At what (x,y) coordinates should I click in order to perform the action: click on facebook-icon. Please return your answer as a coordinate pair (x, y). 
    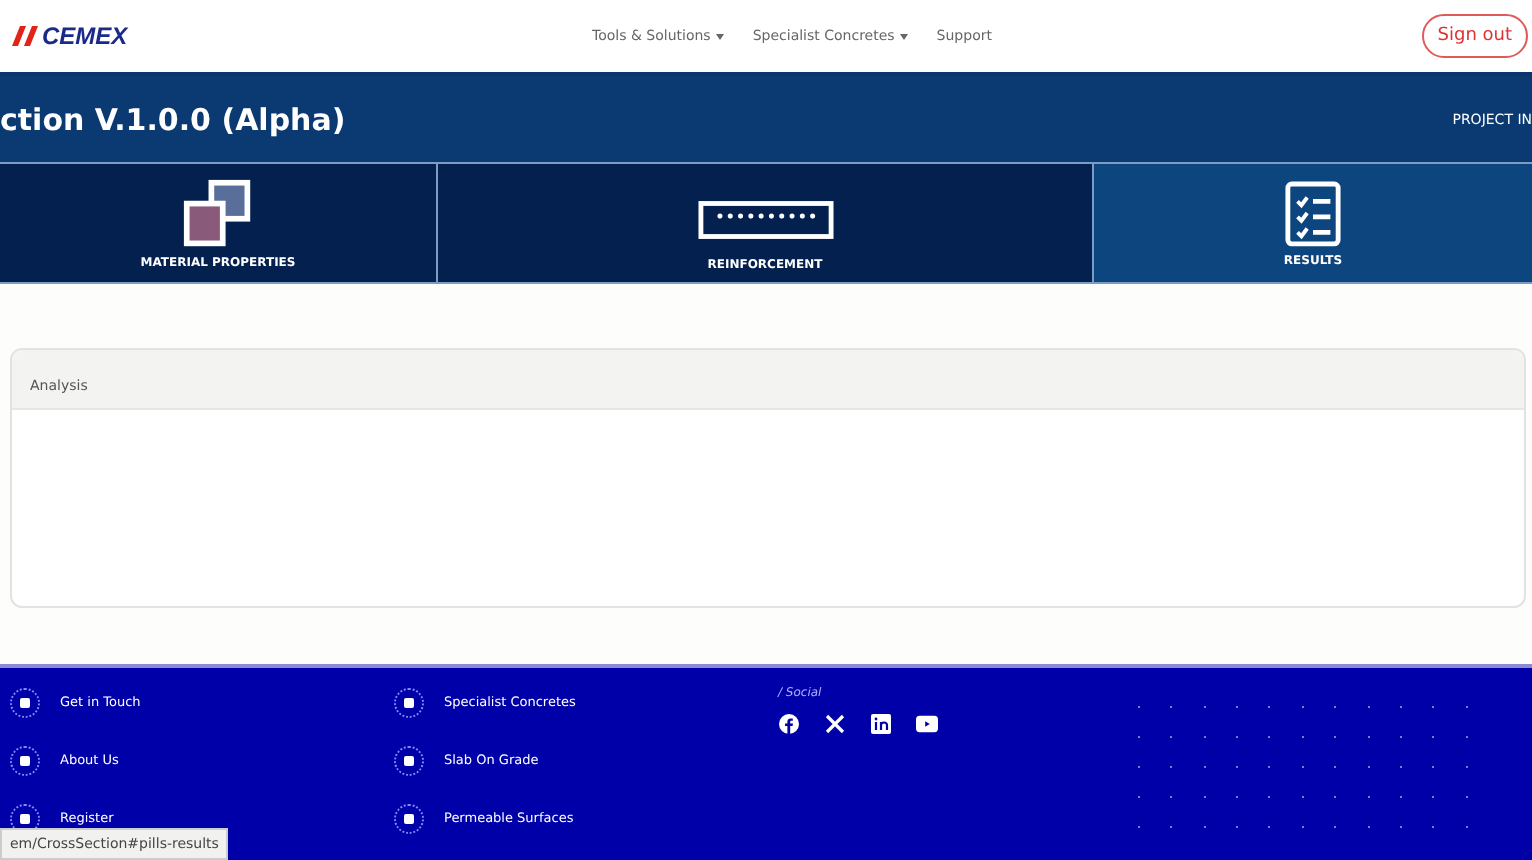
    Looking at the image, I should click on (789, 724).